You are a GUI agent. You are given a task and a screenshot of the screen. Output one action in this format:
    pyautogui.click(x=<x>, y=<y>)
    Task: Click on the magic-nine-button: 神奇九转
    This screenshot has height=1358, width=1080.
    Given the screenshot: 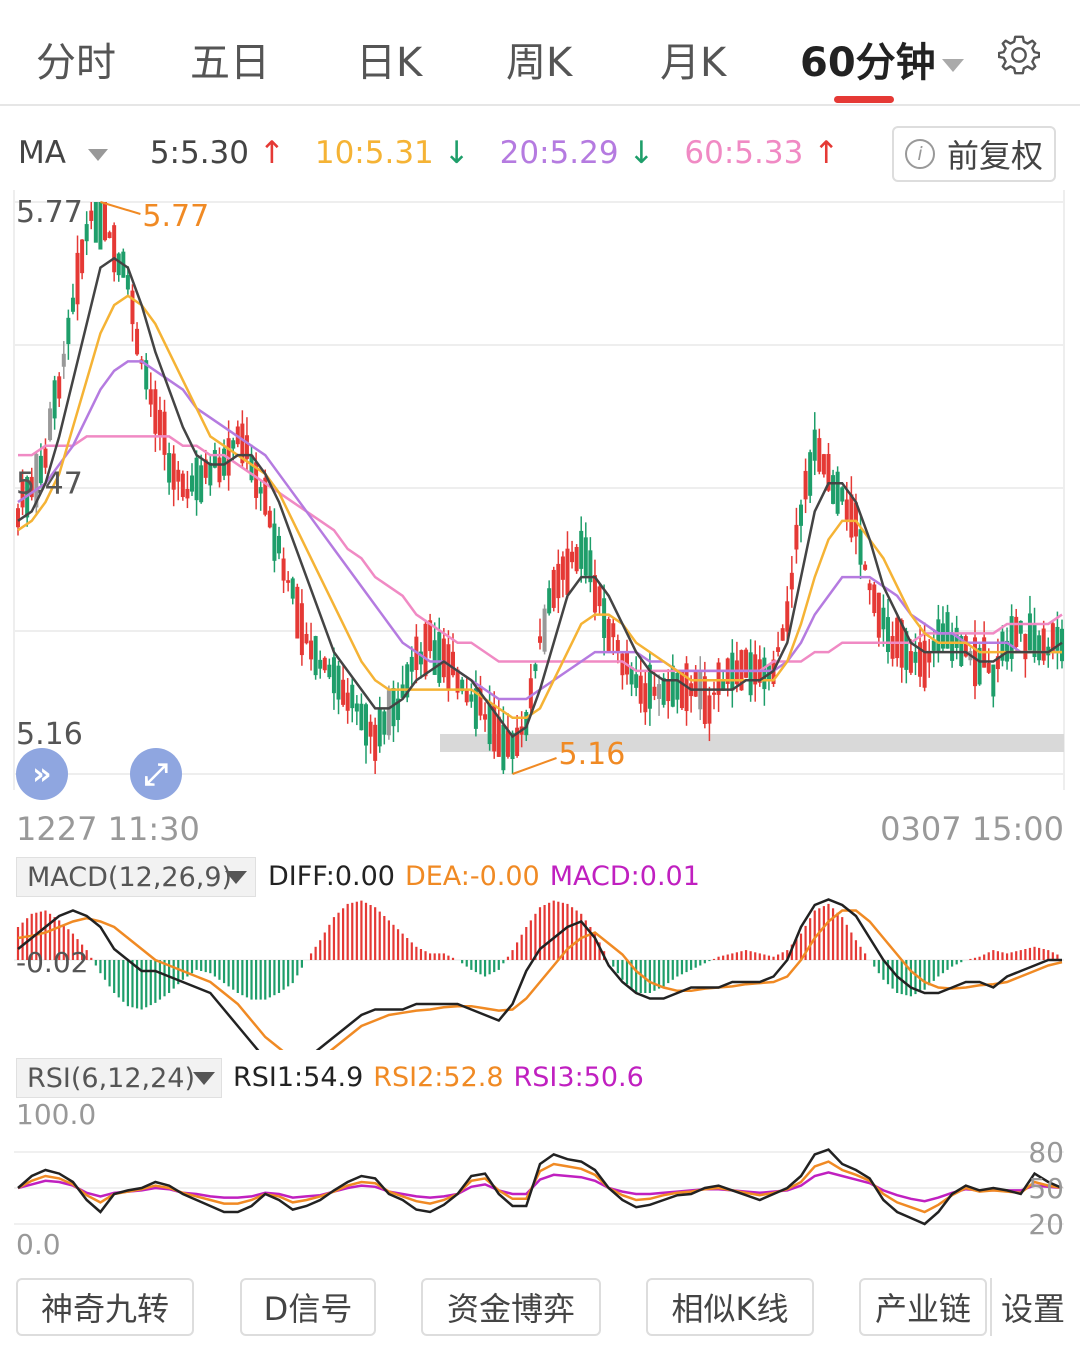 What is the action you would take?
    pyautogui.click(x=105, y=1307)
    